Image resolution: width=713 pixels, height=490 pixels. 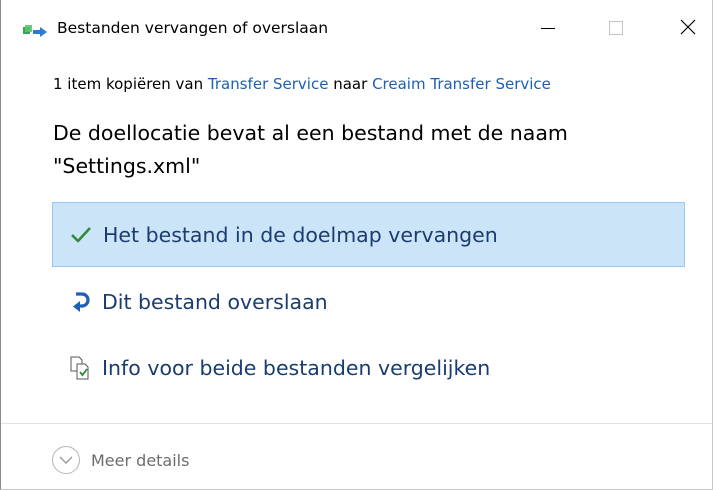 What do you see at coordinates (80, 368) in the screenshot?
I see `compare-files-icon` at bounding box center [80, 368].